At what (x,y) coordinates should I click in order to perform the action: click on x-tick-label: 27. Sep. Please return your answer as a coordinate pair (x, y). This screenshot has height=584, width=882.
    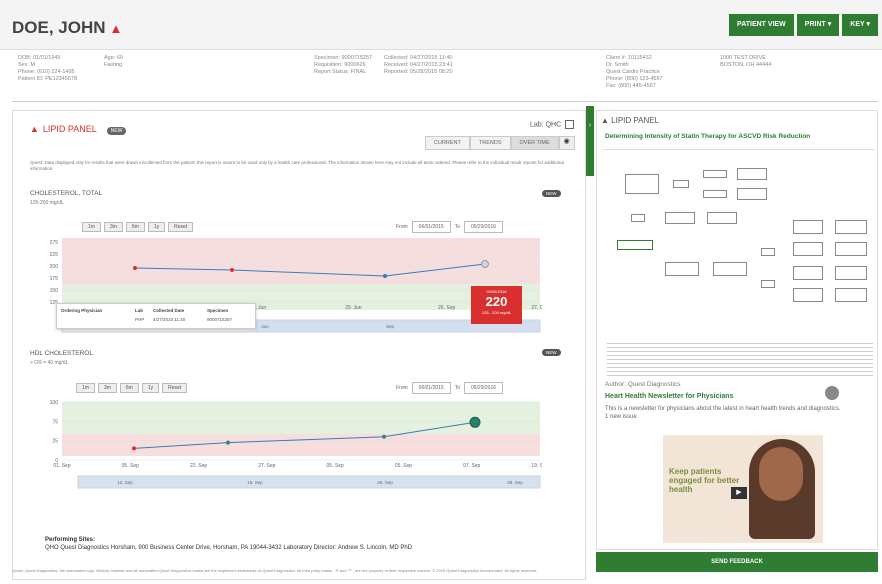
    Looking at the image, I should click on (266, 466).